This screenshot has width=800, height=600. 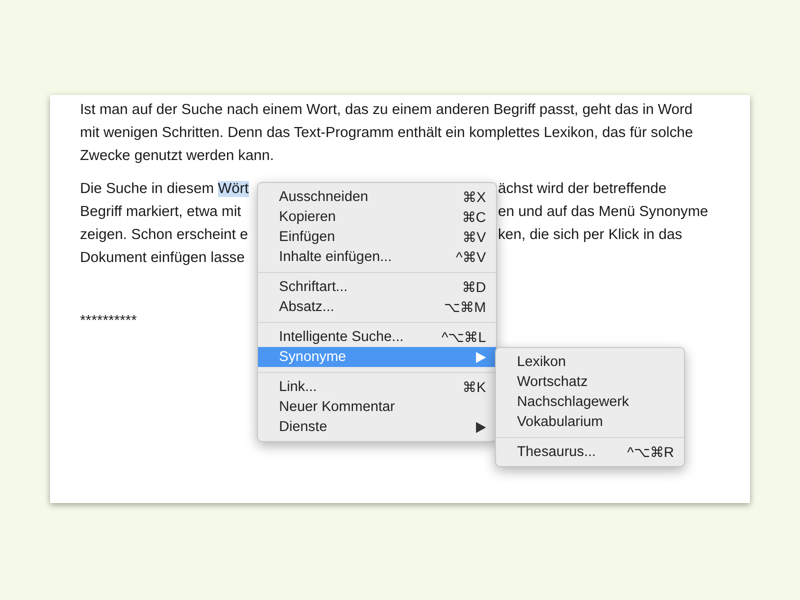 What do you see at coordinates (590, 402) in the screenshot?
I see `menu-item: Nachschlagewerk` at bounding box center [590, 402].